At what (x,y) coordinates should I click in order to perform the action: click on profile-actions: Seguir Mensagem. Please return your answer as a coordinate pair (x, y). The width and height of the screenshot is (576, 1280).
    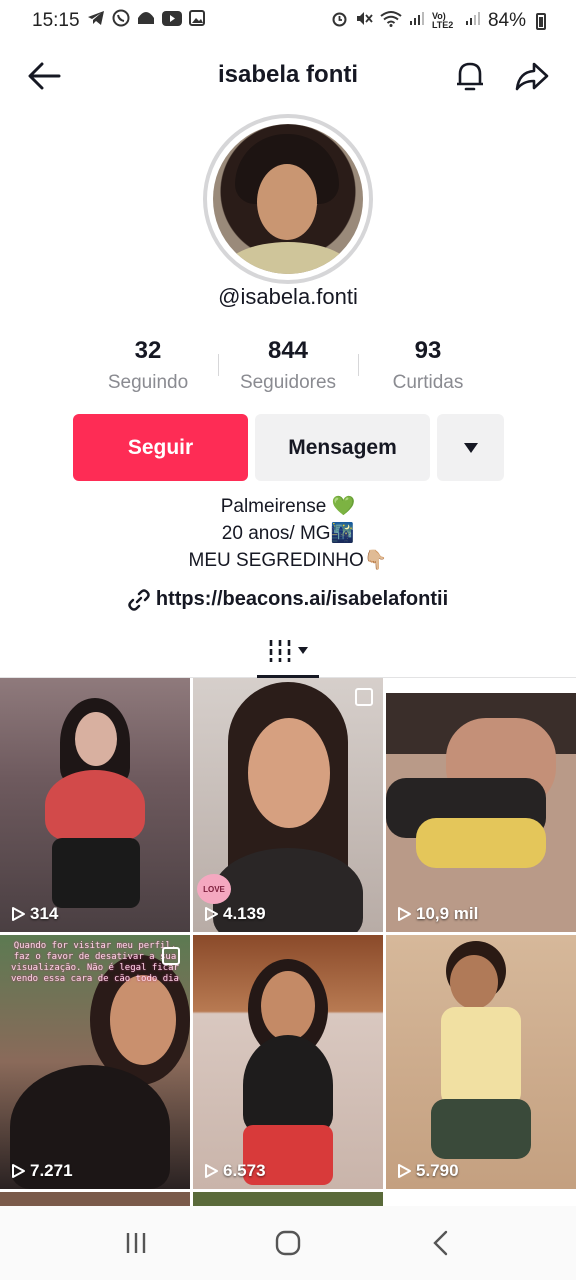
    Looking at the image, I should click on (288, 447).